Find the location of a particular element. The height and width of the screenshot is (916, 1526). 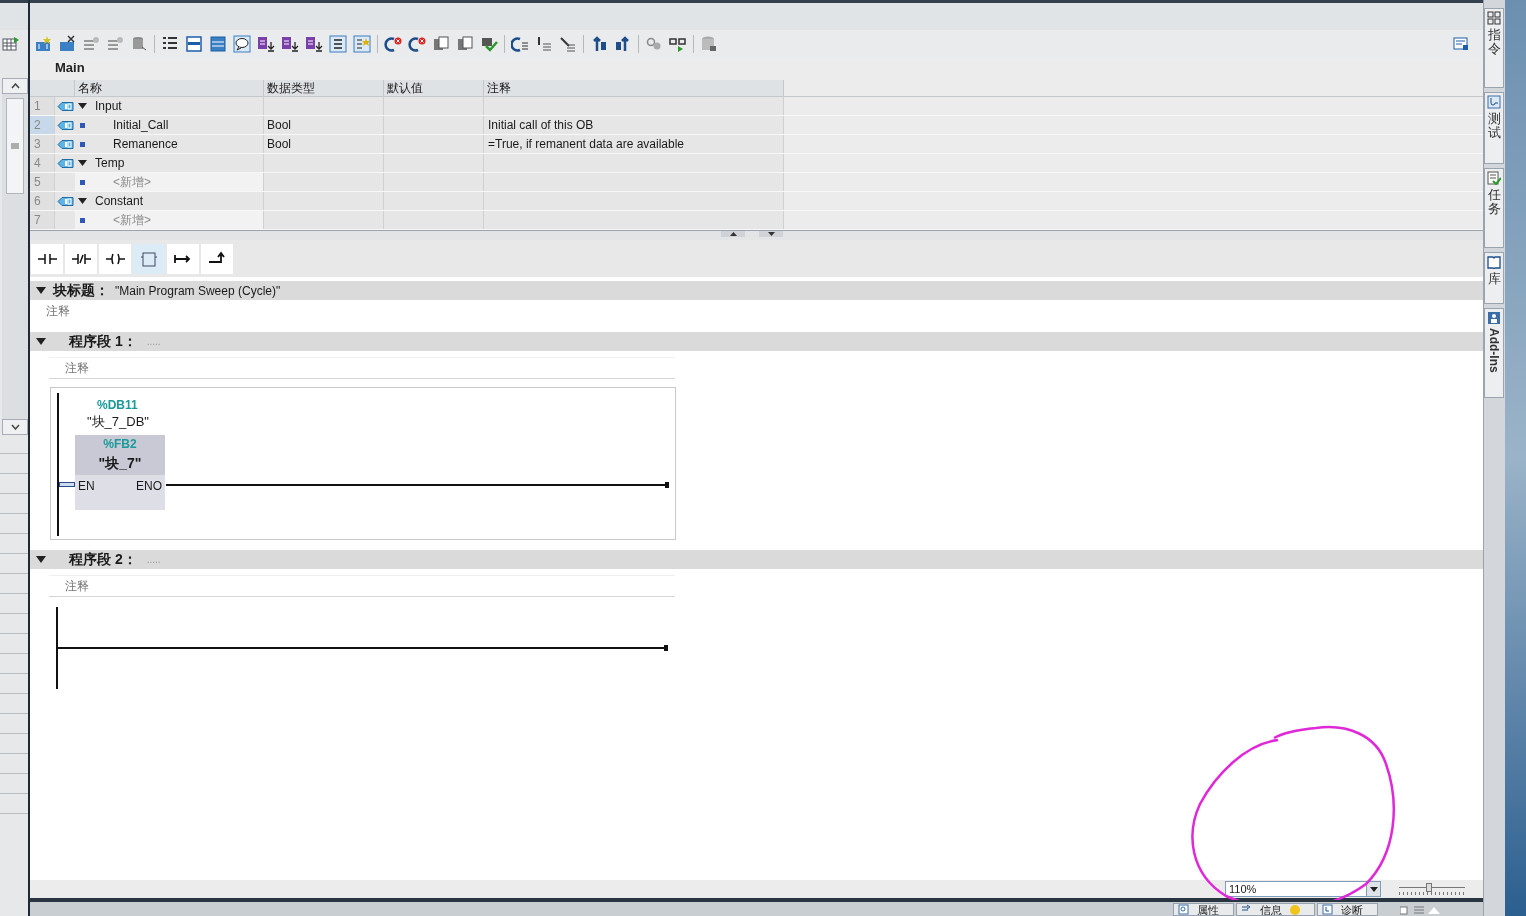

bottom-tab: 信息 is located at coordinates (1275, 909).